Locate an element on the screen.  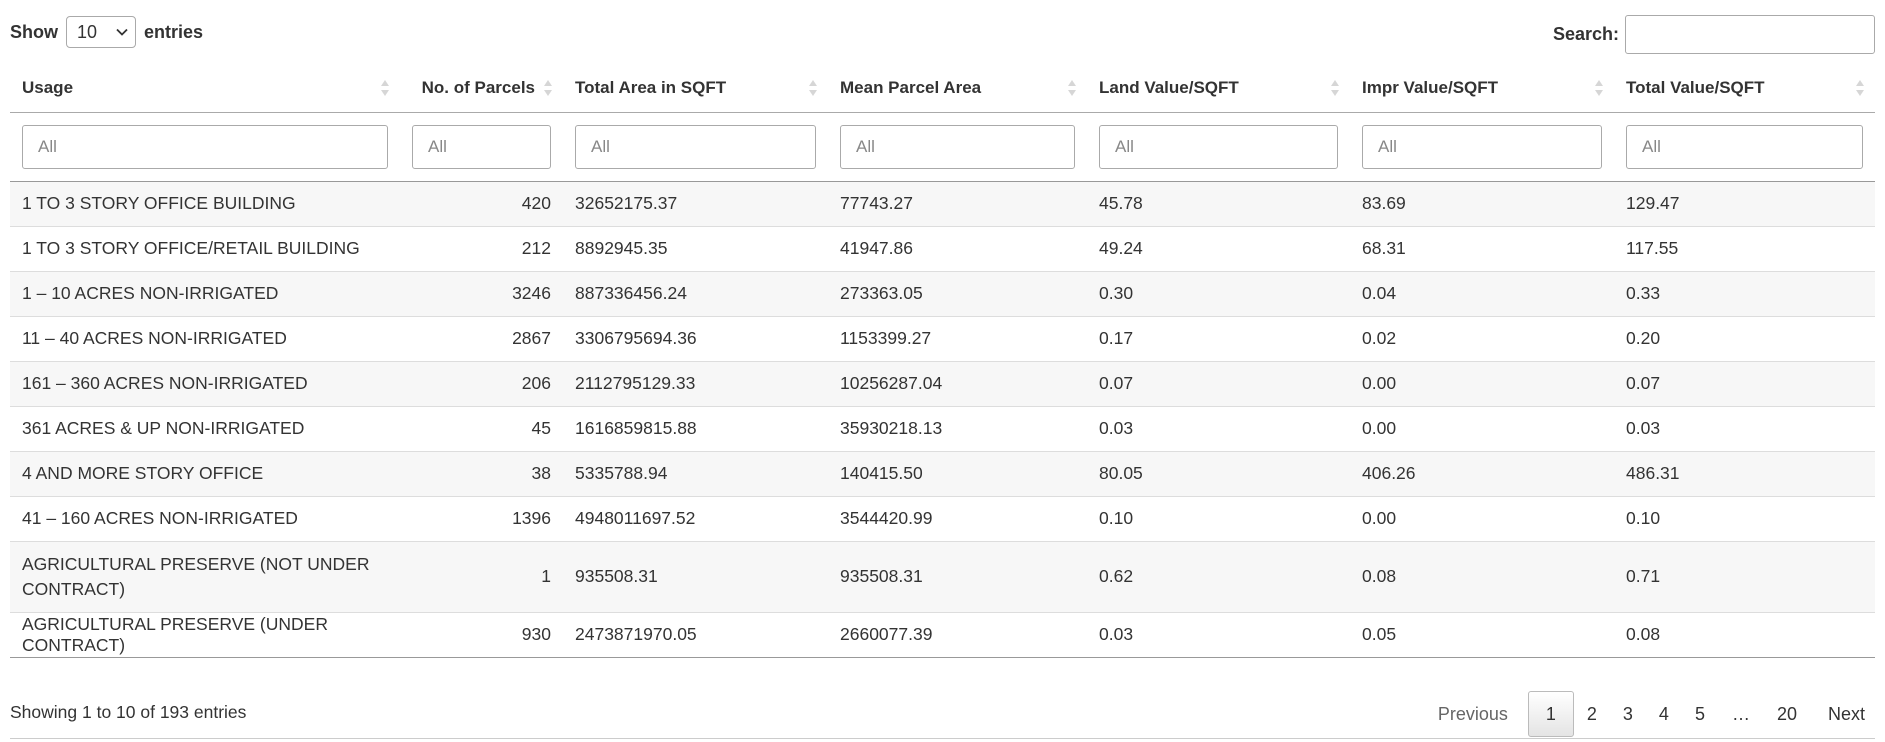
table-cell: 935508.31 is located at coordinates (695, 576).